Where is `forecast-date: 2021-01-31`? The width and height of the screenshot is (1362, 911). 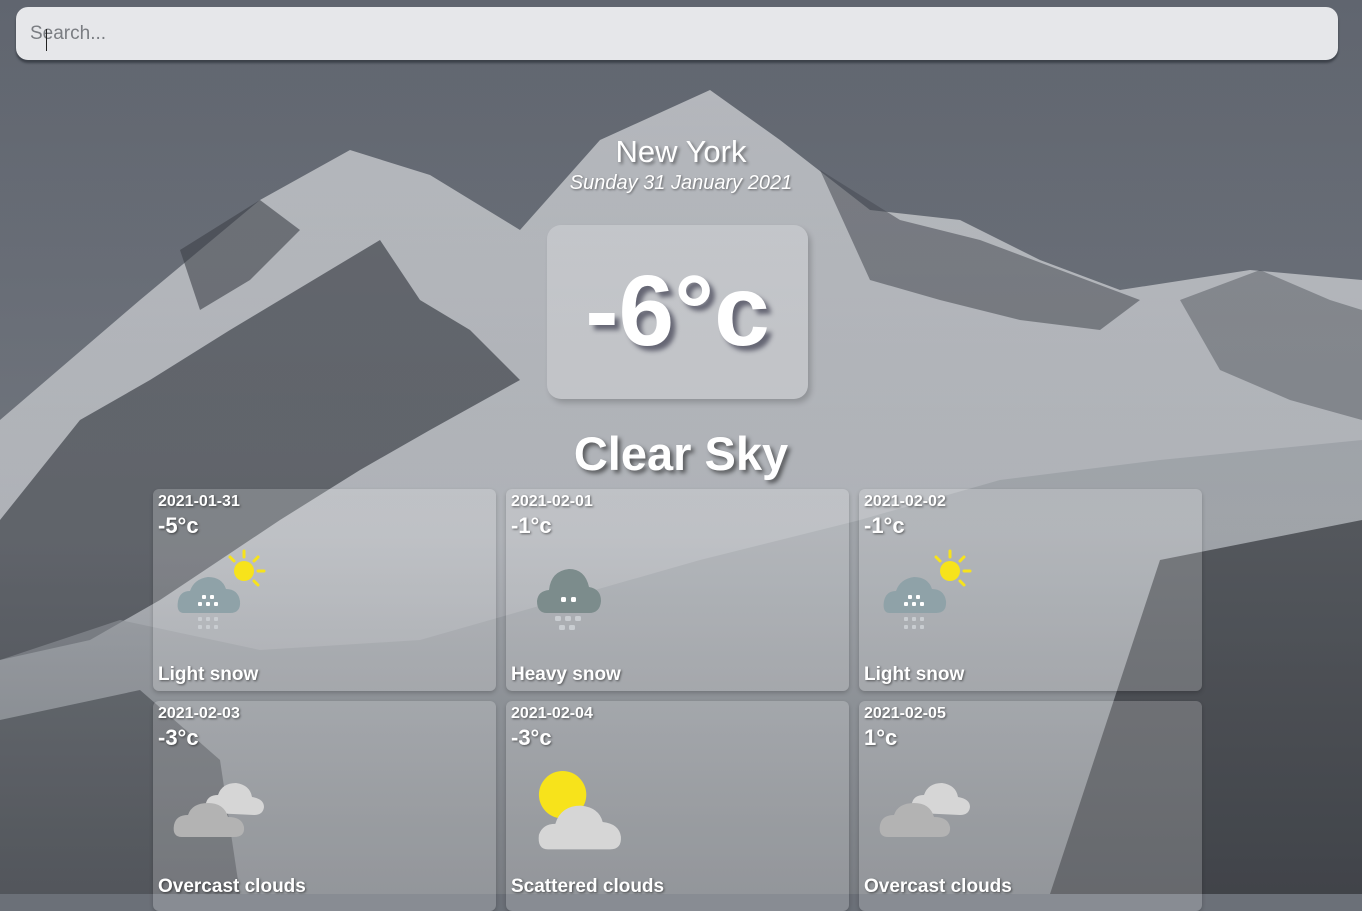
forecast-date: 2021-01-31 is located at coordinates (199, 501).